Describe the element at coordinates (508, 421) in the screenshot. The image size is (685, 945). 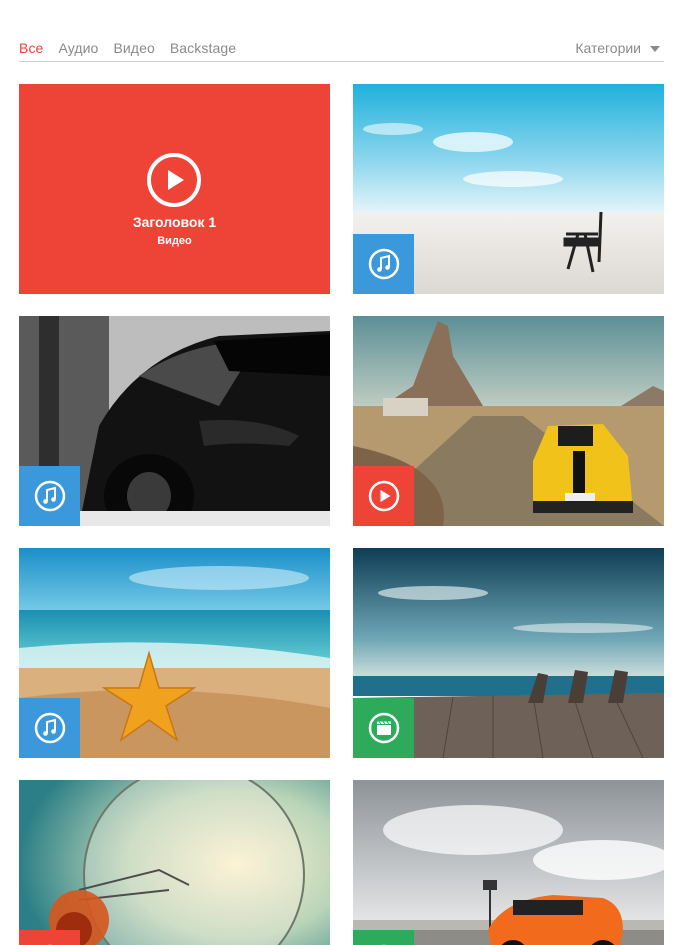
I see `media-tile-yellow-car` at that location.